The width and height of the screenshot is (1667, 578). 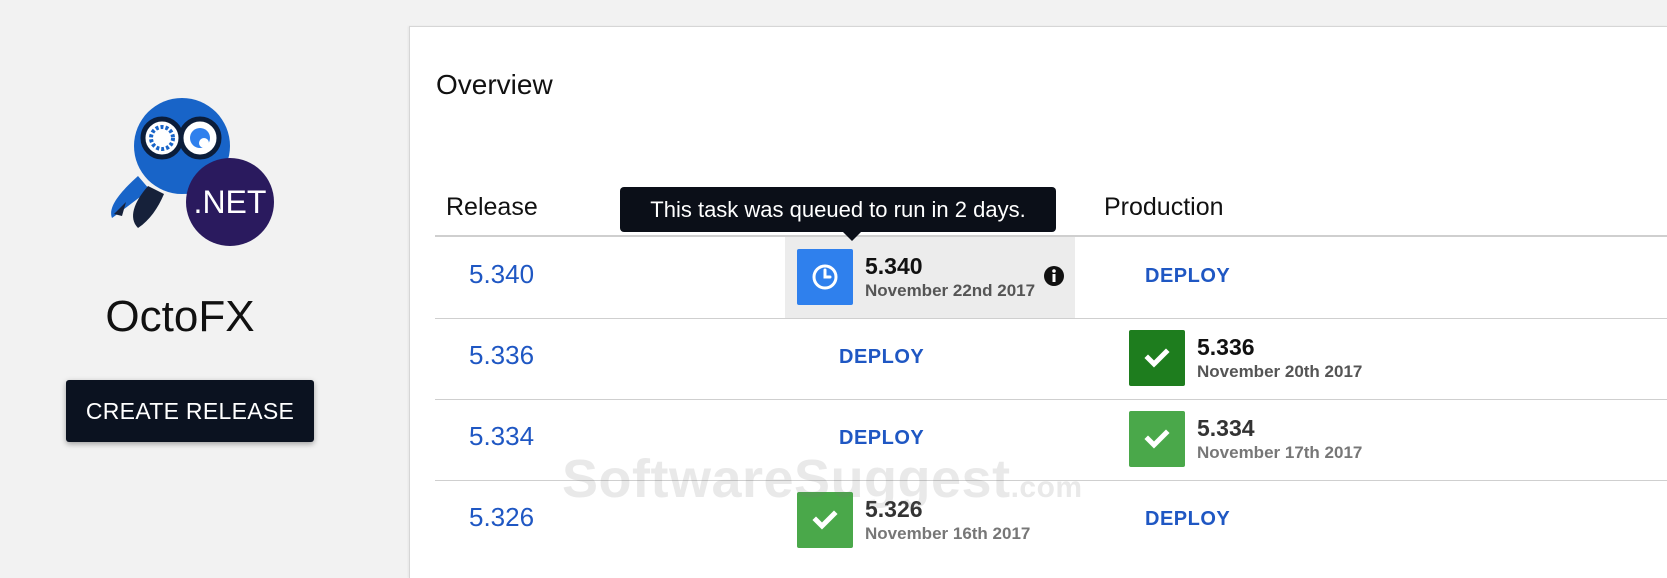 I want to click on watermark: SoftwareSuggest.com, so click(x=822, y=479).